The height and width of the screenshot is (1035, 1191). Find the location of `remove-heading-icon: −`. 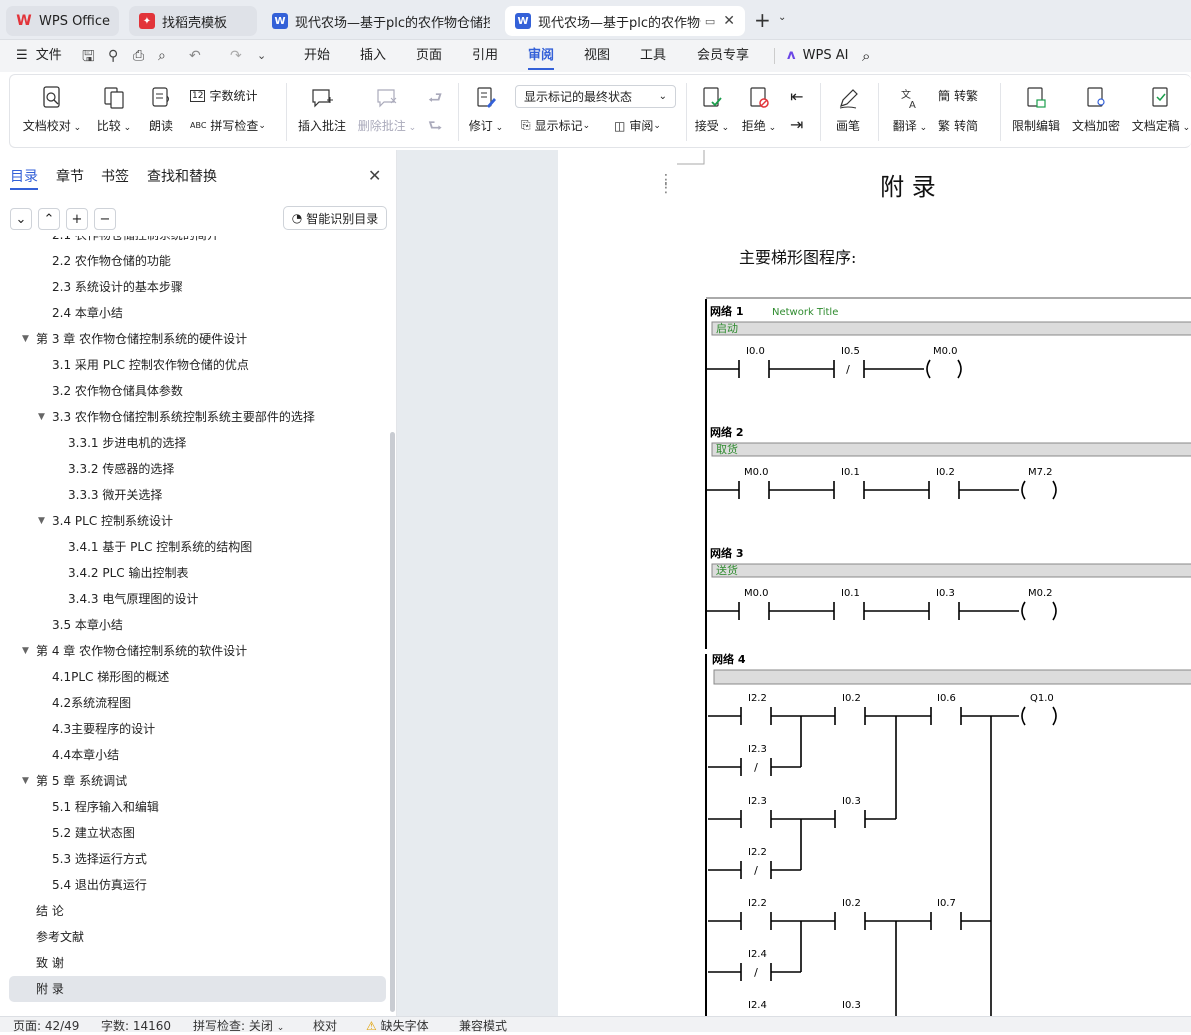

remove-heading-icon: − is located at coordinates (105, 219).